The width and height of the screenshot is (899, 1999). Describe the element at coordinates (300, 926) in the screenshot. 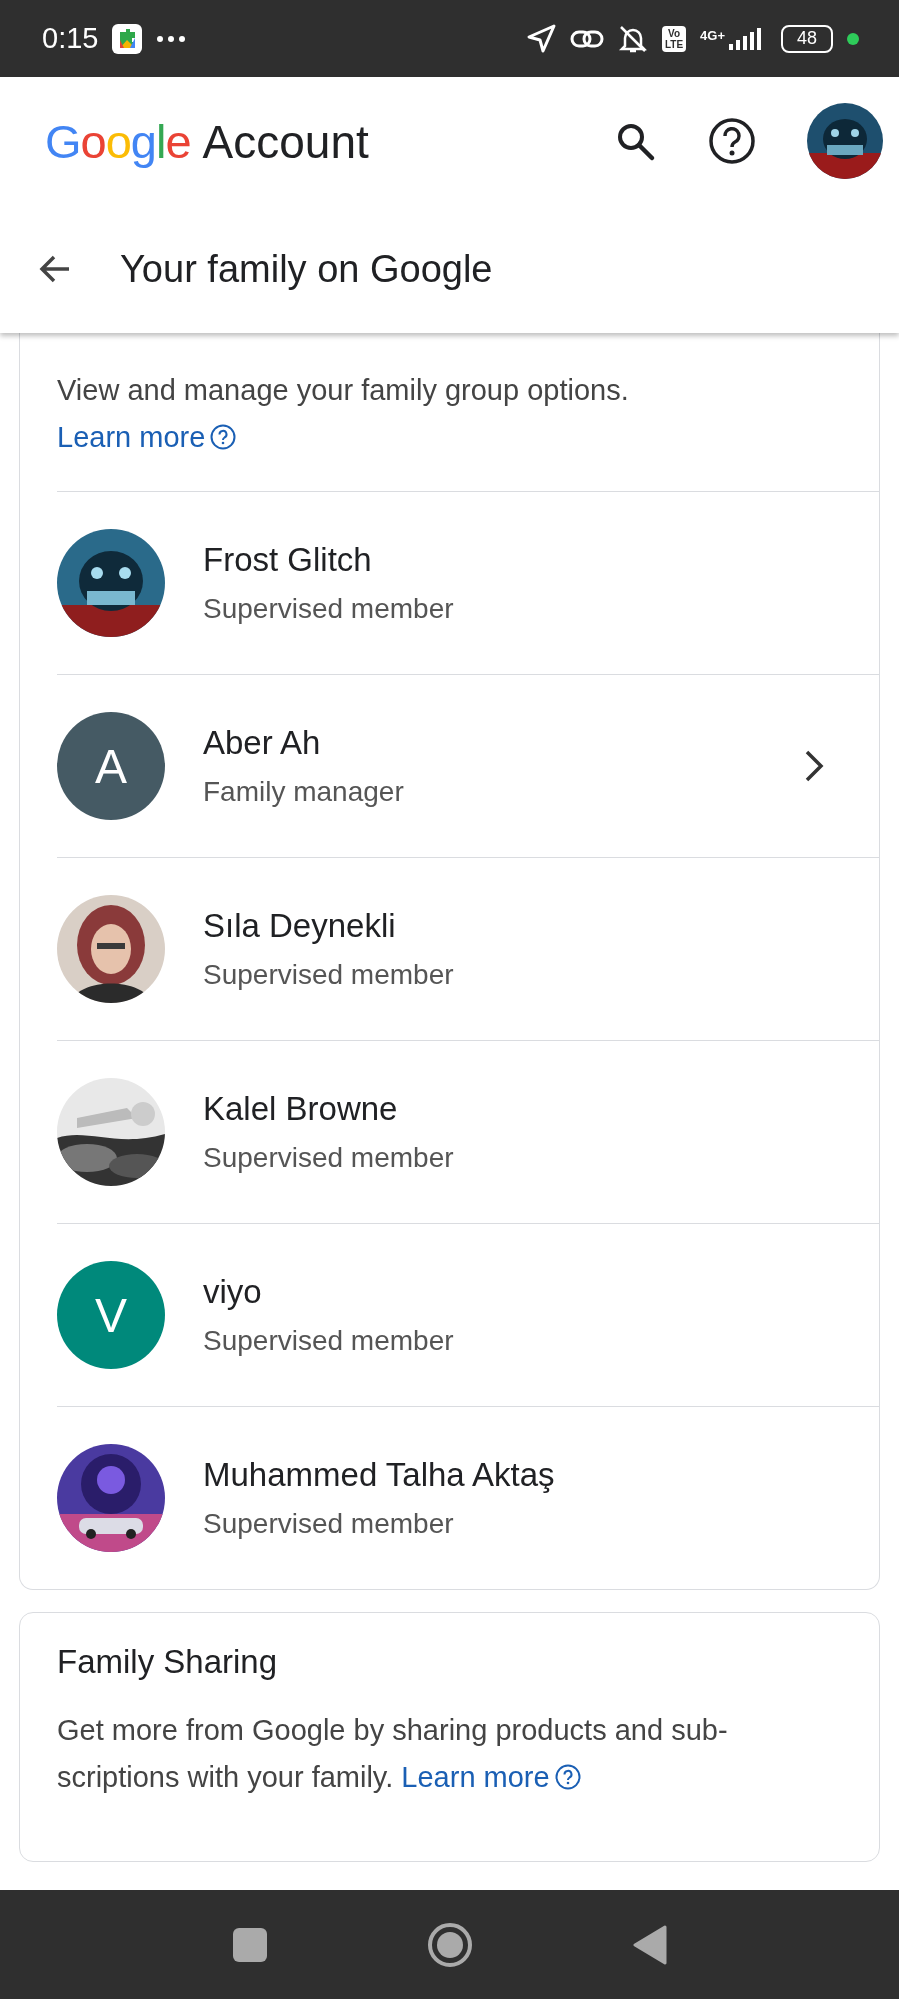

I see `member-name: Sıla Deynekli` at that location.